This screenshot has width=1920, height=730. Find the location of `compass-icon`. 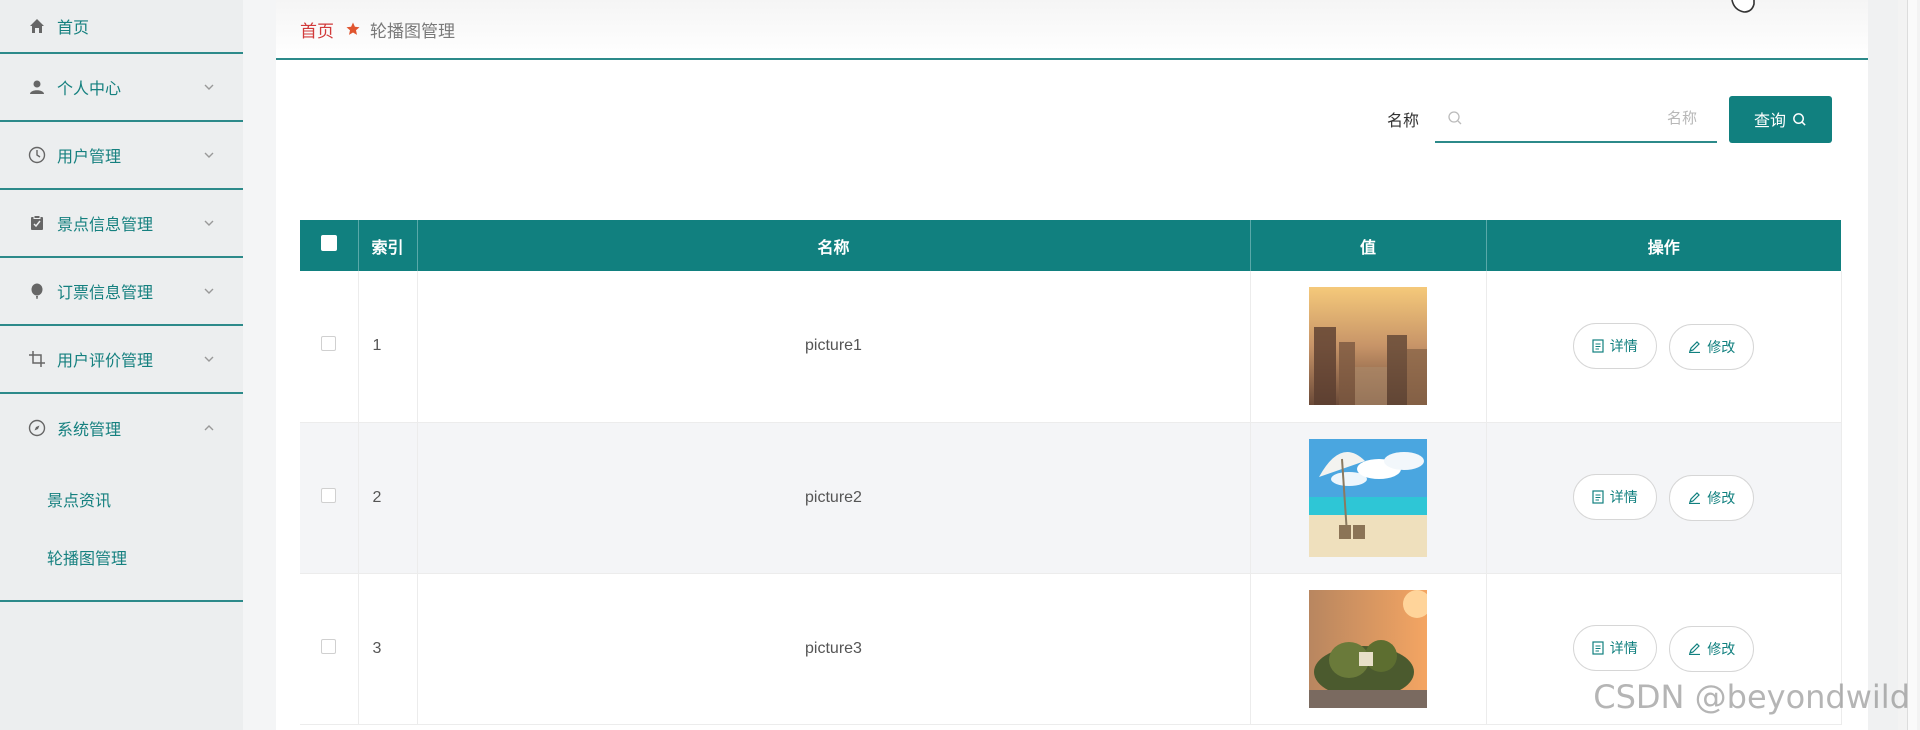

compass-icon is located at coordinates (37, 428).